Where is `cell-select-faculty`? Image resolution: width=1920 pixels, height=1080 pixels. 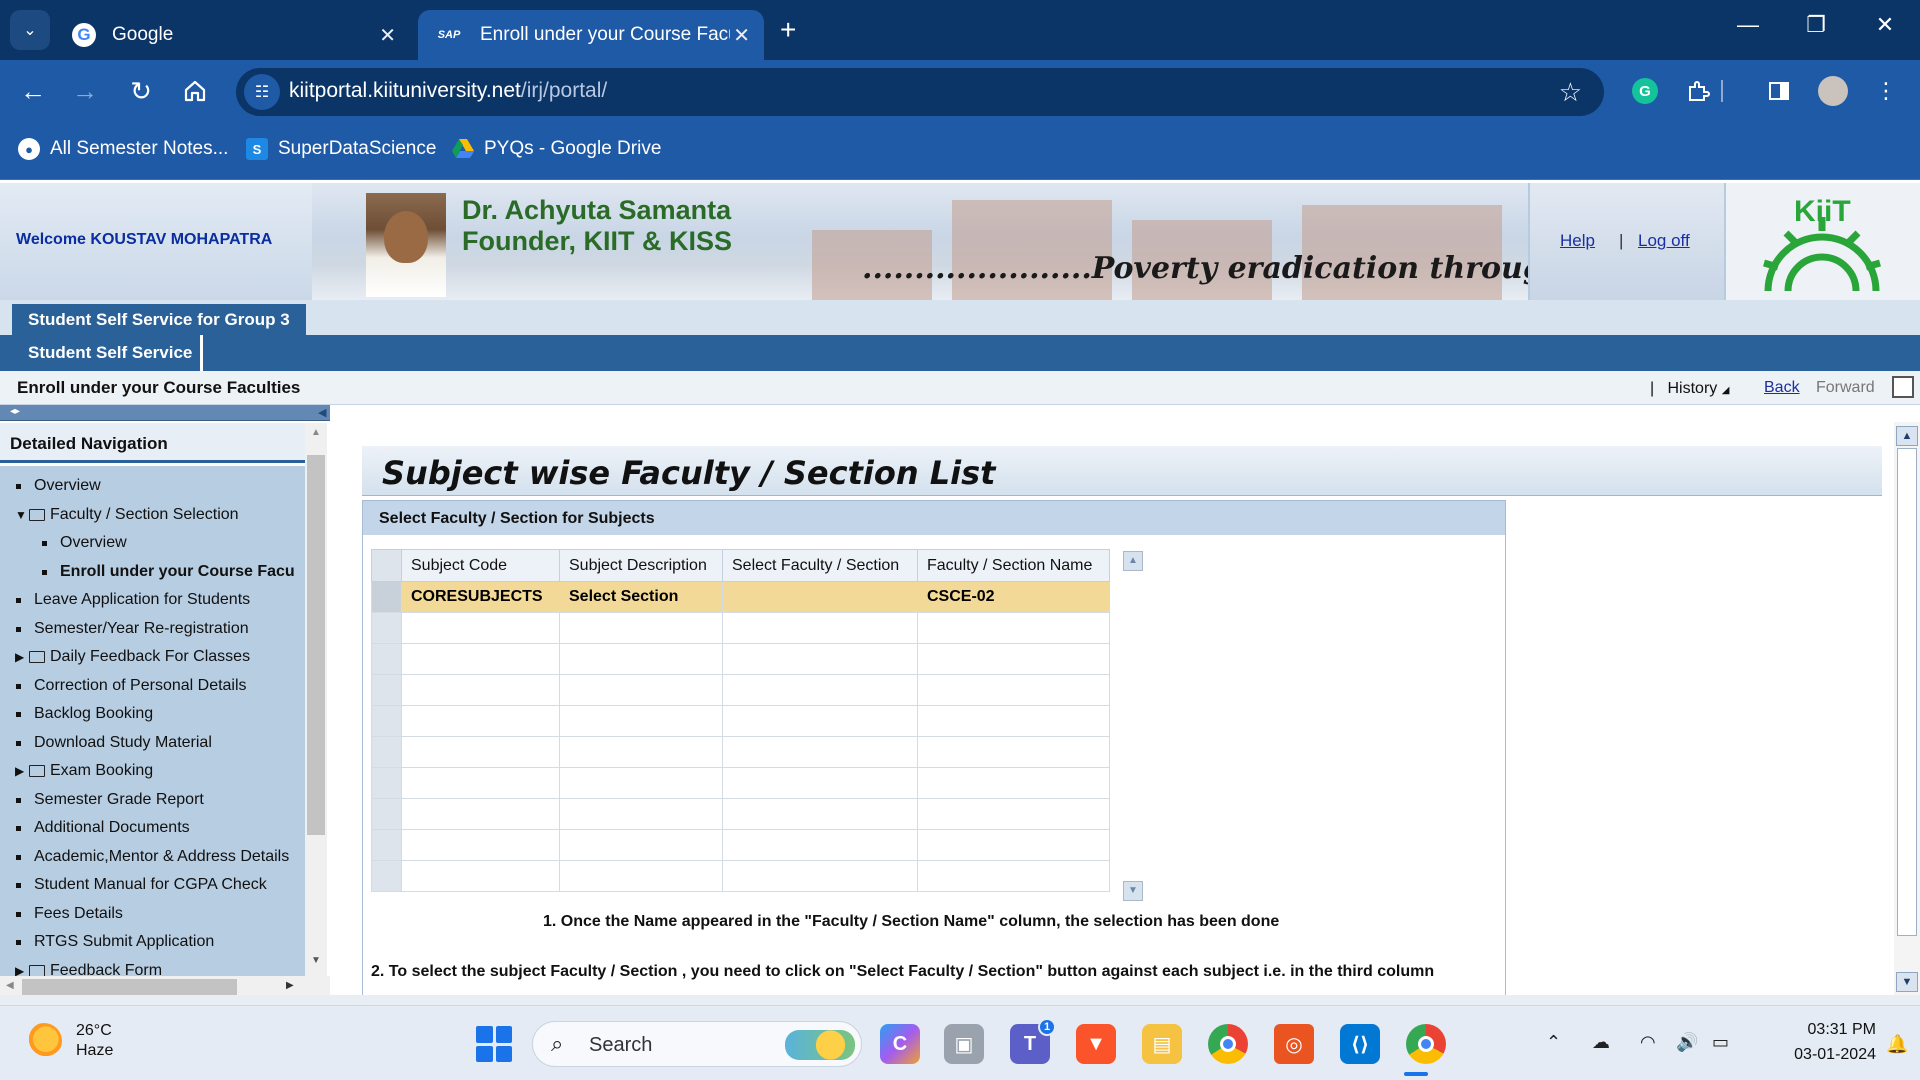 cell-select-faculty is located at coordinates (820, 597).